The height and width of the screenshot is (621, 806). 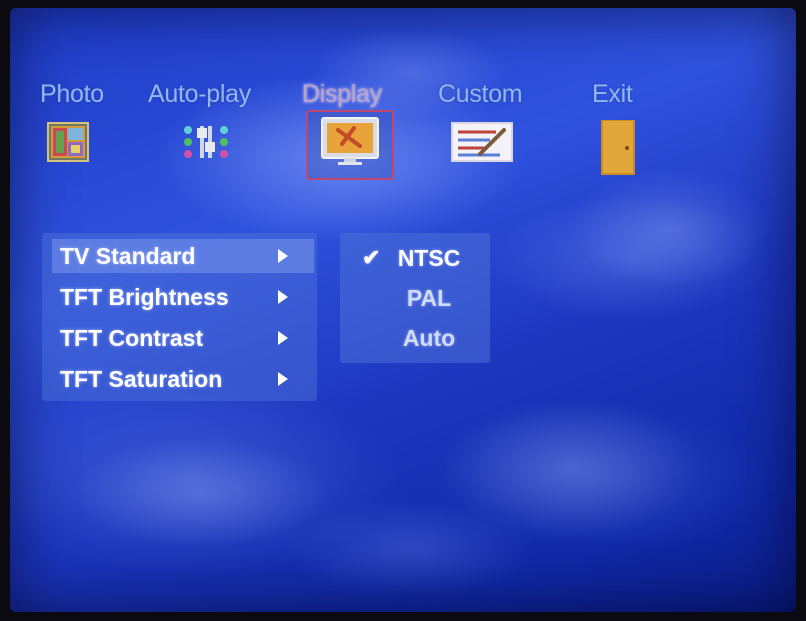 I want to click on menu-label-custom: Custom, so click(x=480, y=94).